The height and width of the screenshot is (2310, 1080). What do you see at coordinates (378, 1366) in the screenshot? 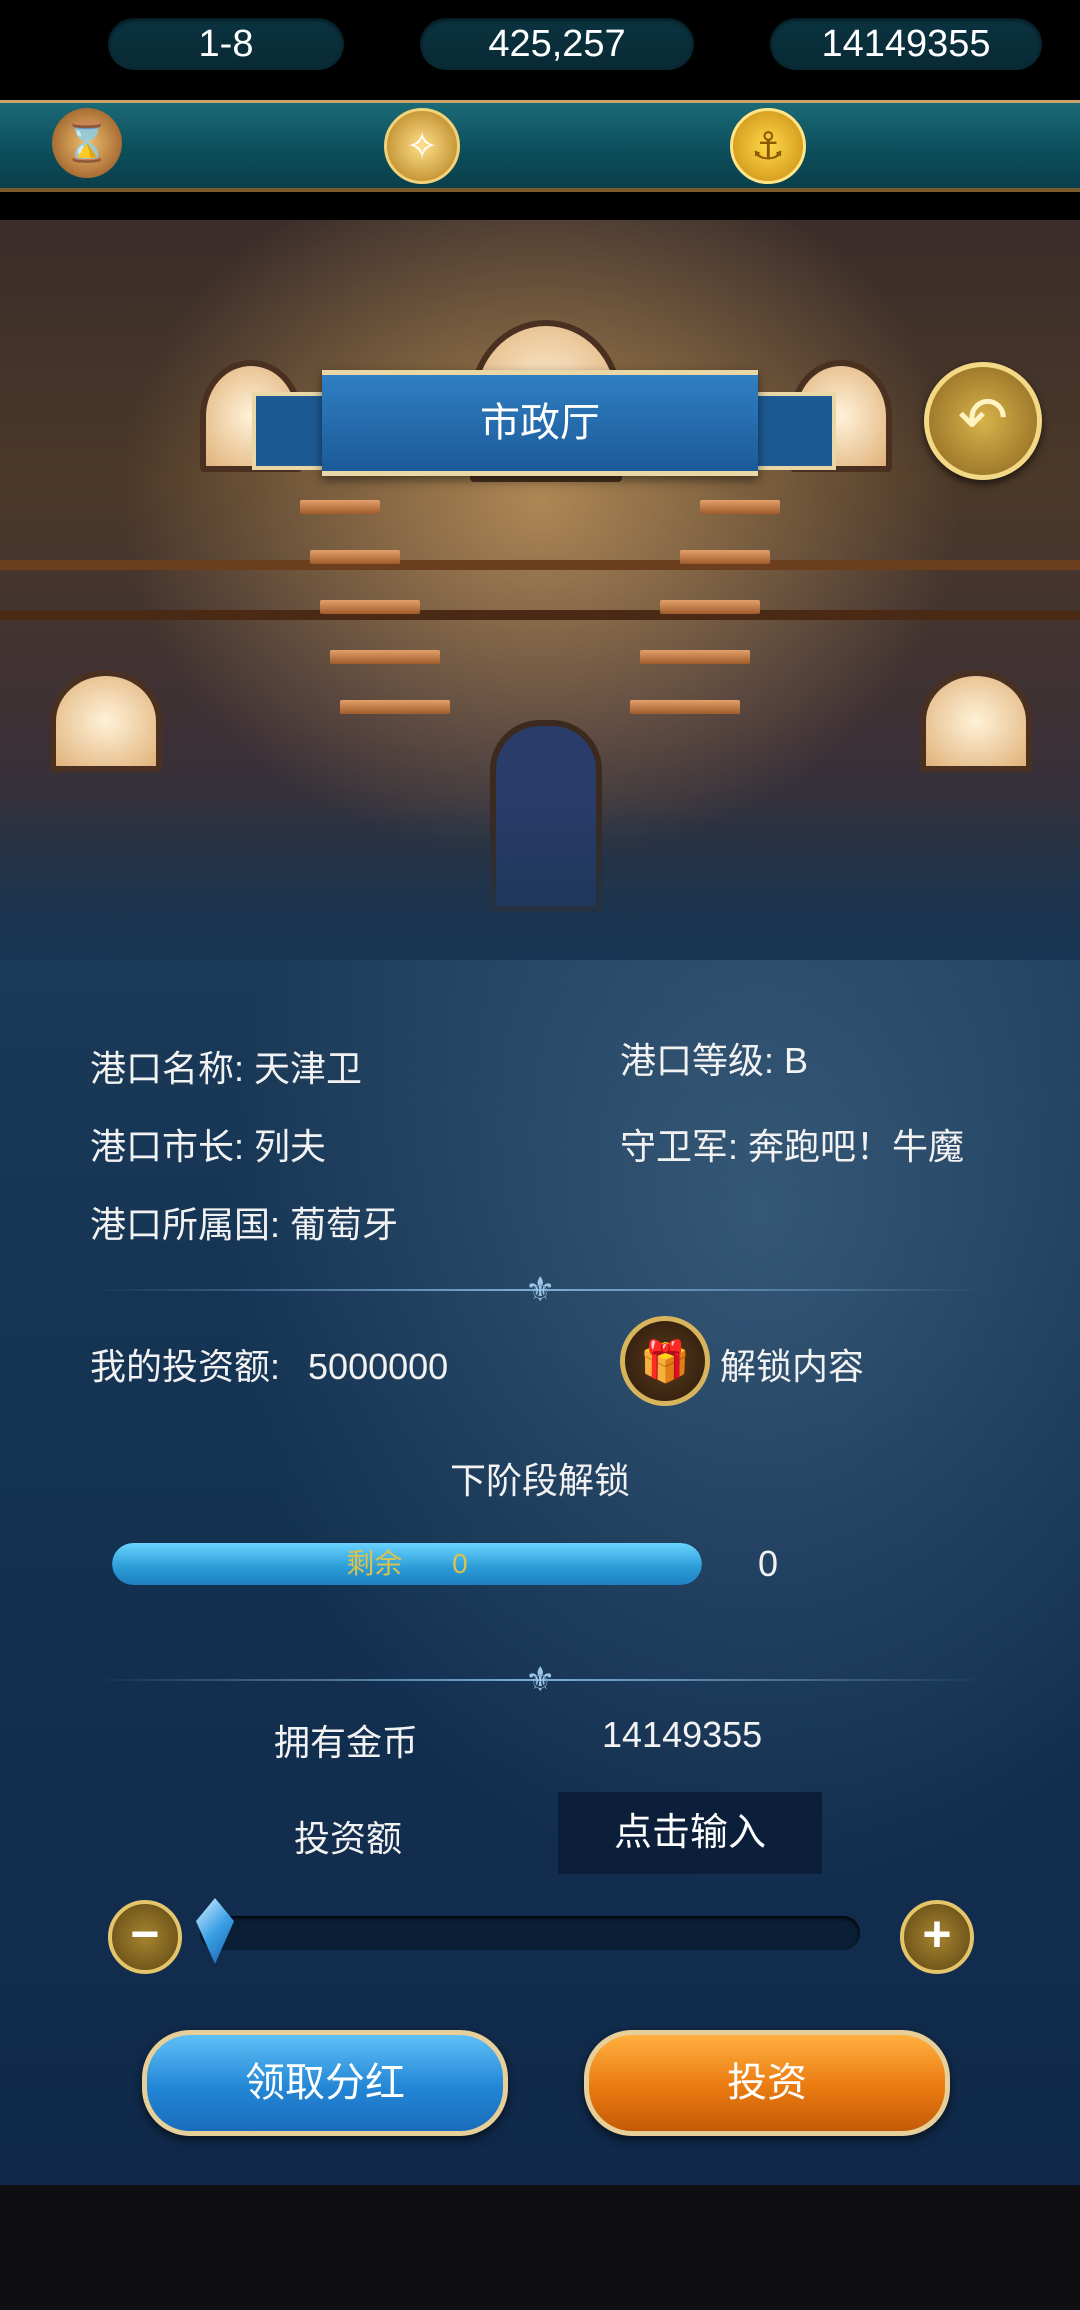
I see `my-investment-value: 5000000` at bounding box center [378, 1366].